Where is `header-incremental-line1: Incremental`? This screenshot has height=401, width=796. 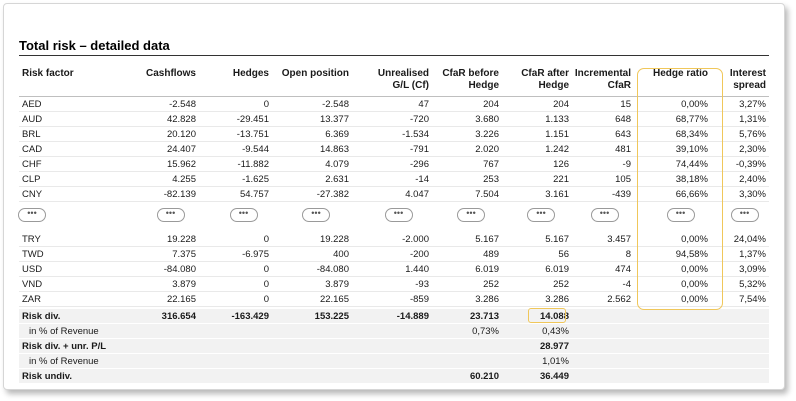
header-incremental-line1: Incremental is located at coordinates (602, 73).